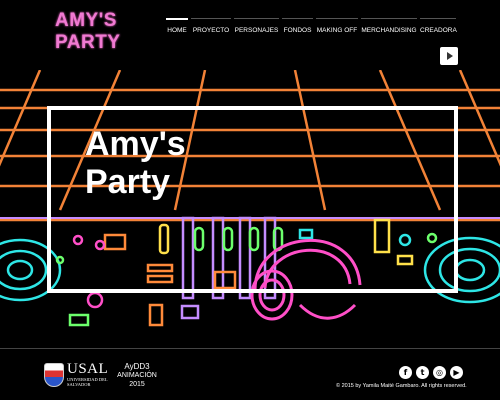 The image size is (500, 400). I want to click on twitter-icon: t, so click(422, 372).